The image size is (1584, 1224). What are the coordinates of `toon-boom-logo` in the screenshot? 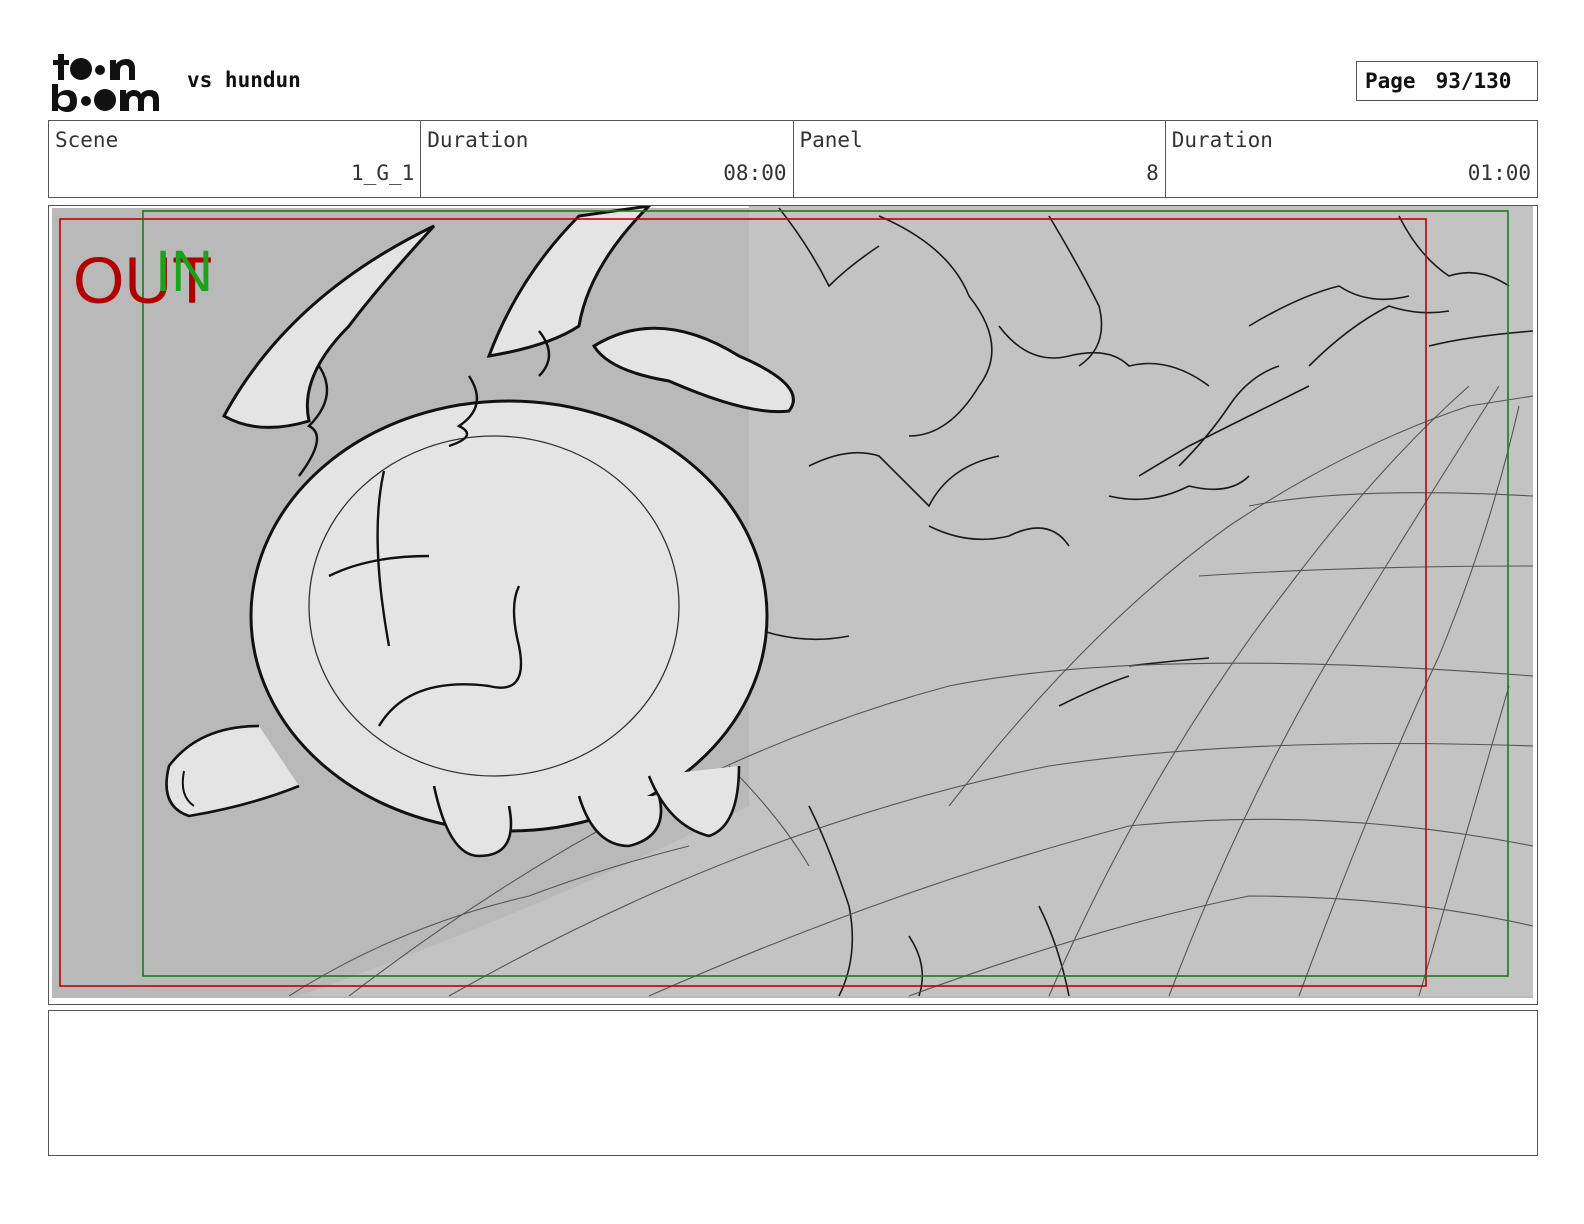 It's located at (105, 83).